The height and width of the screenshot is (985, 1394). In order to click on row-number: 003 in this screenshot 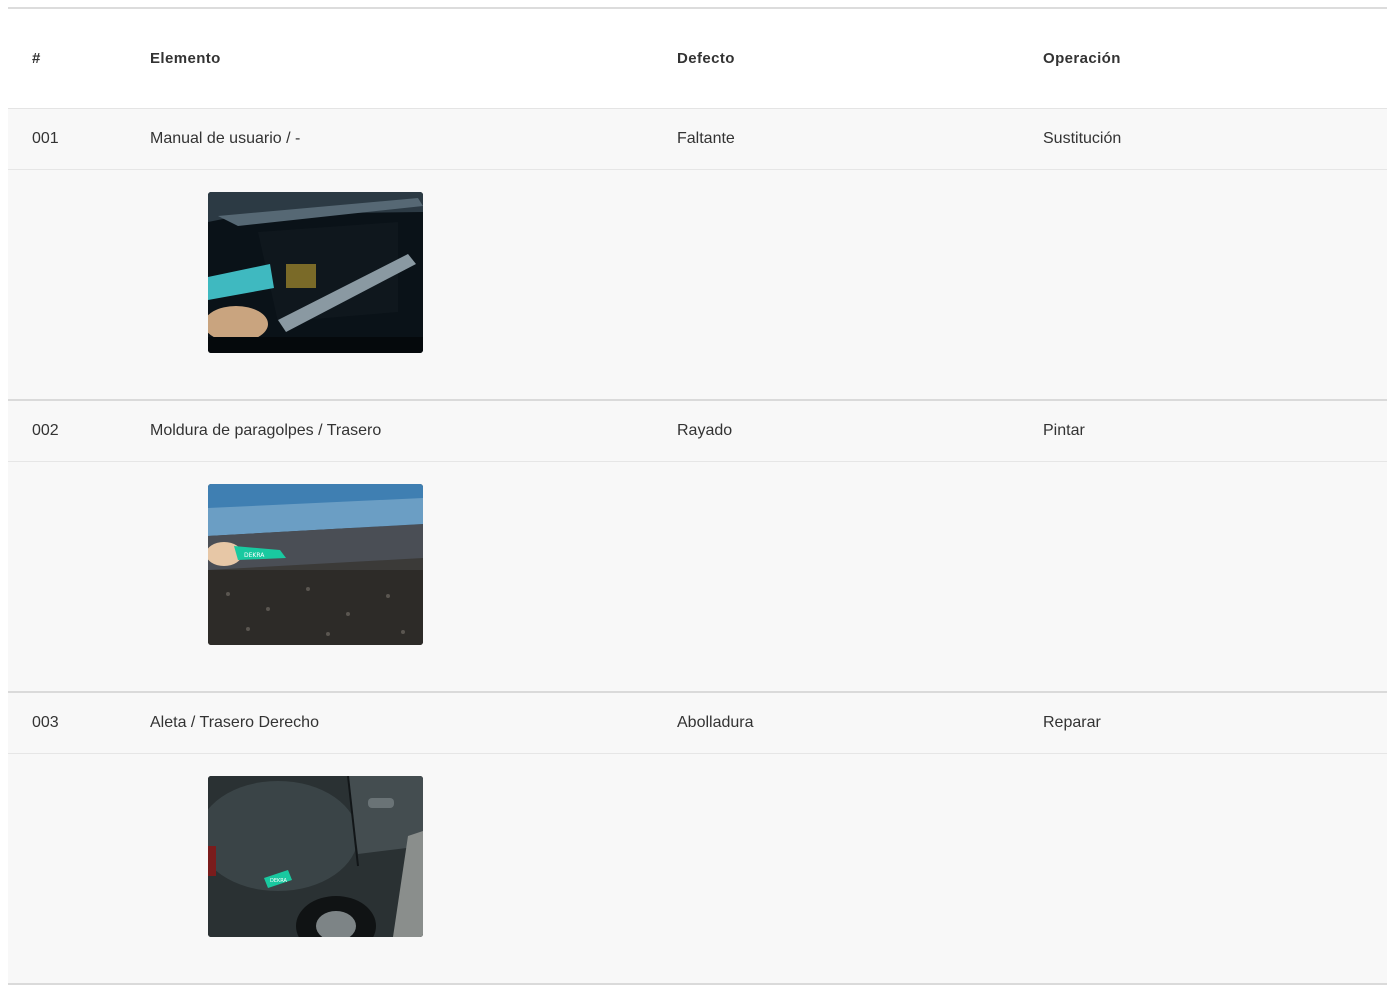, I will do `click(45, 722)`.